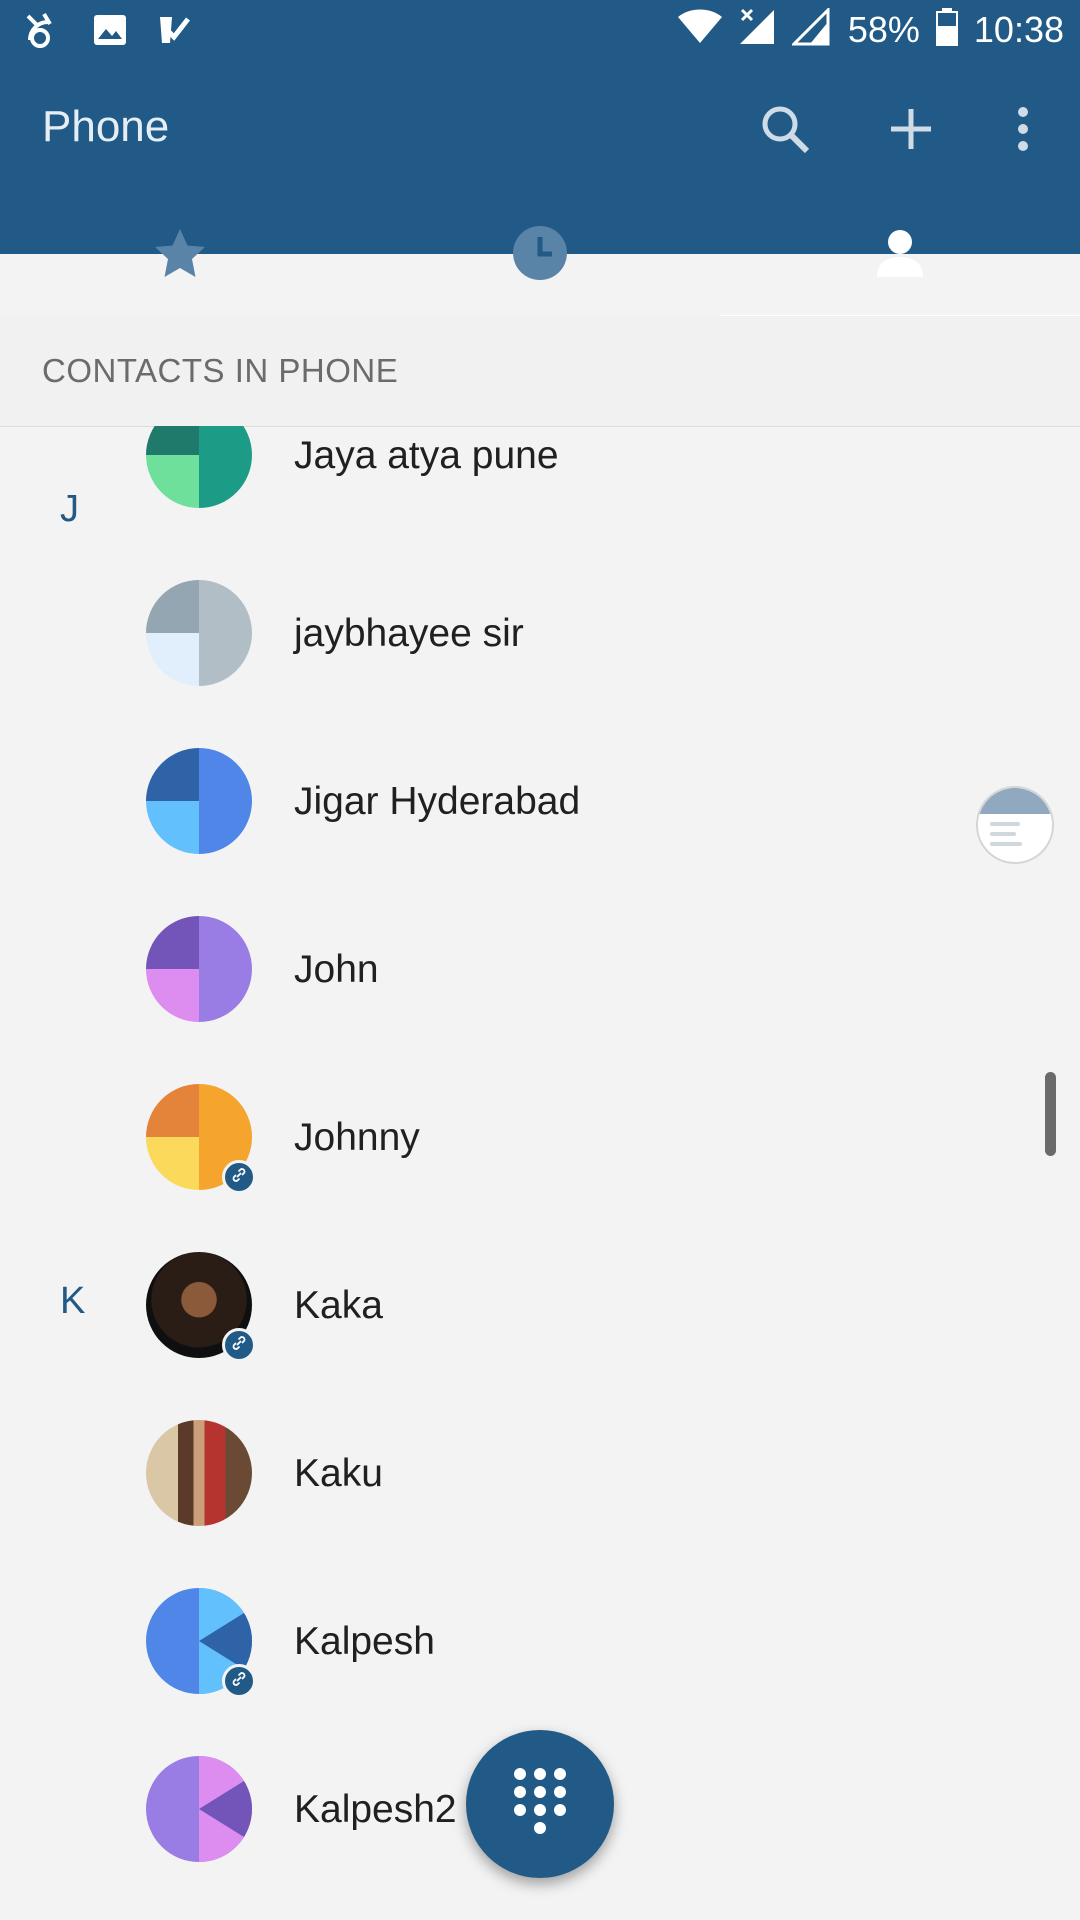  Describe the element at coordinates (540, 1470) in the screenshot. I see `list-item: Kaku` at that location.